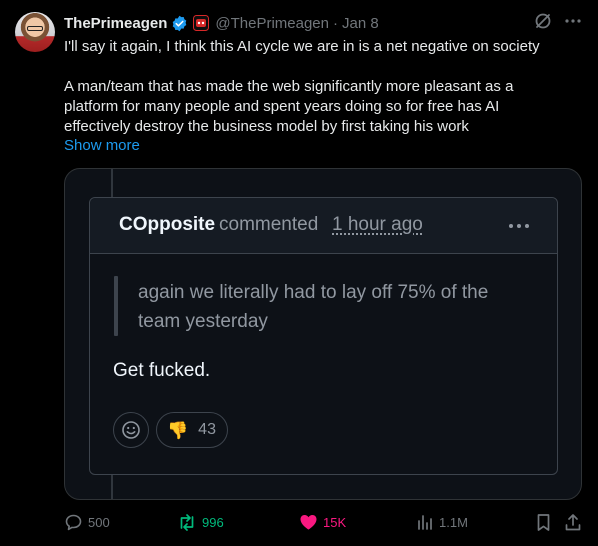 This screenshot has height=546, width=598. Describe the element at coordinates (116, 306) in the screenshot. I see `blockquote-bar` at that location.